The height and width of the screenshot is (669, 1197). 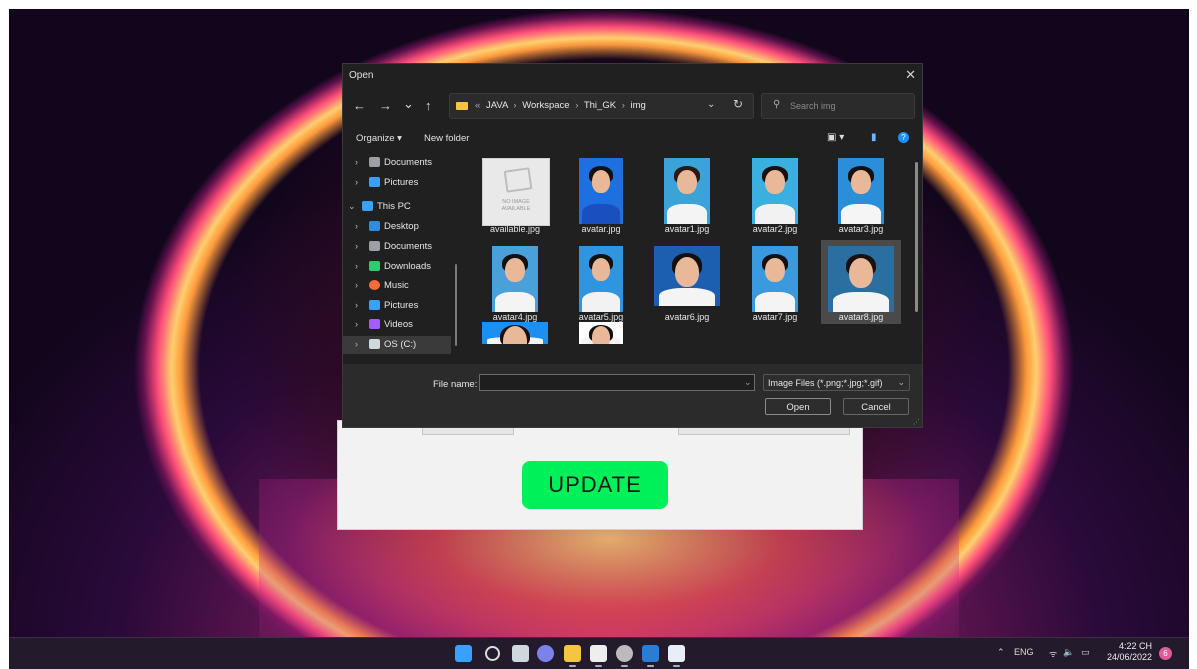 I want to click on file-name: avatar7.jpg, so click(x=775, y=317).